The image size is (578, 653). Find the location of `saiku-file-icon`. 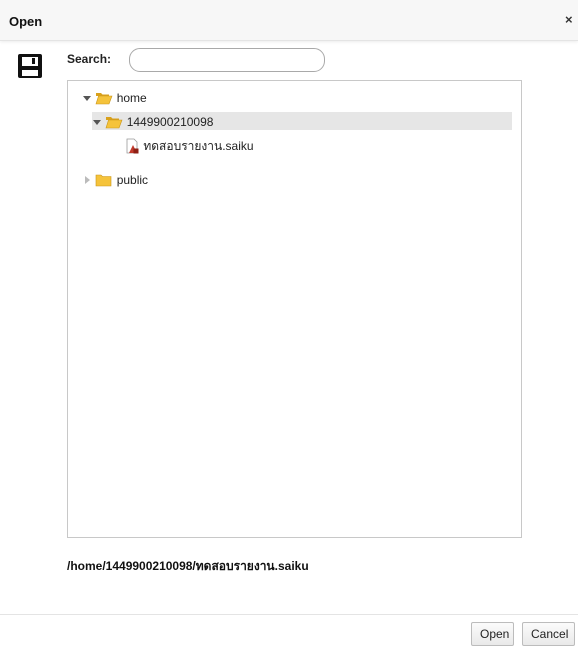

saiku-file-icon is located at coordinates (132, 146).